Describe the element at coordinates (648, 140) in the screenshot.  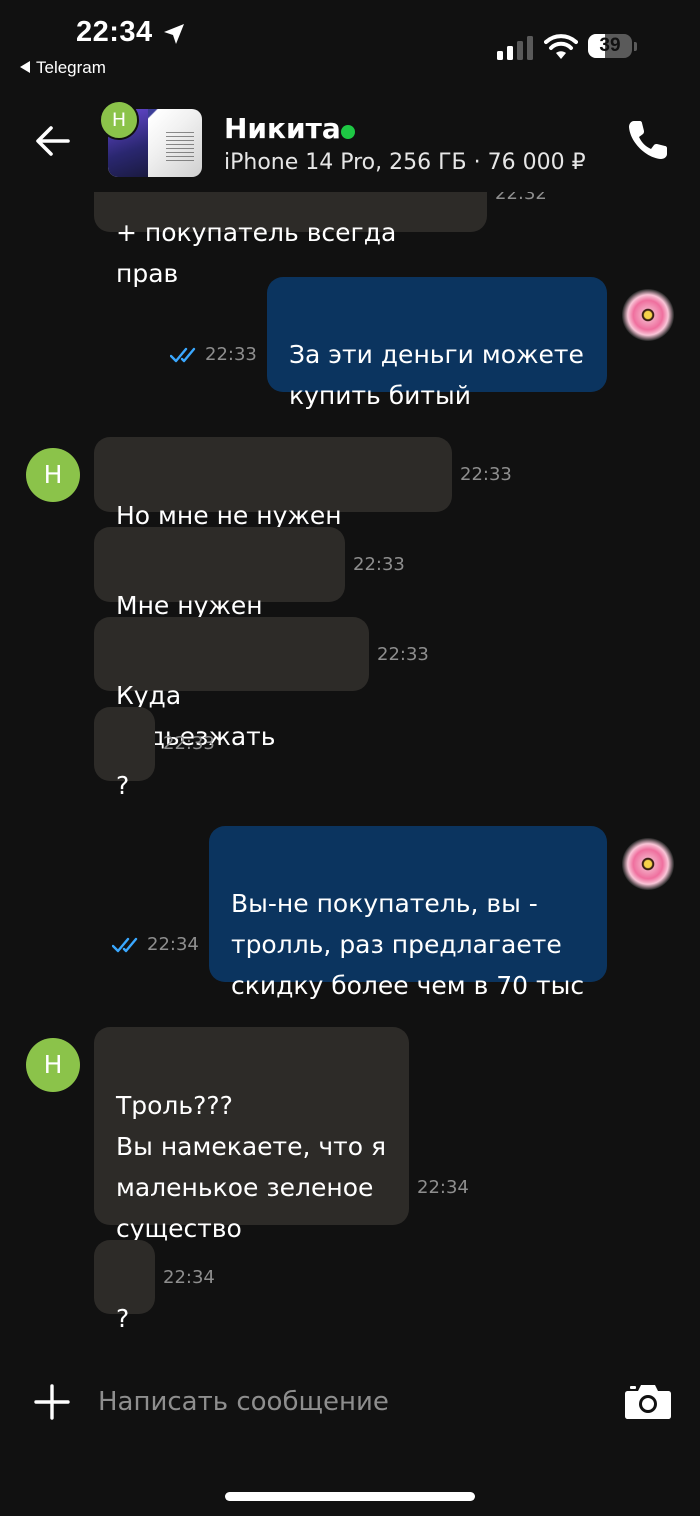
I see `phone-call-icon` at that location.